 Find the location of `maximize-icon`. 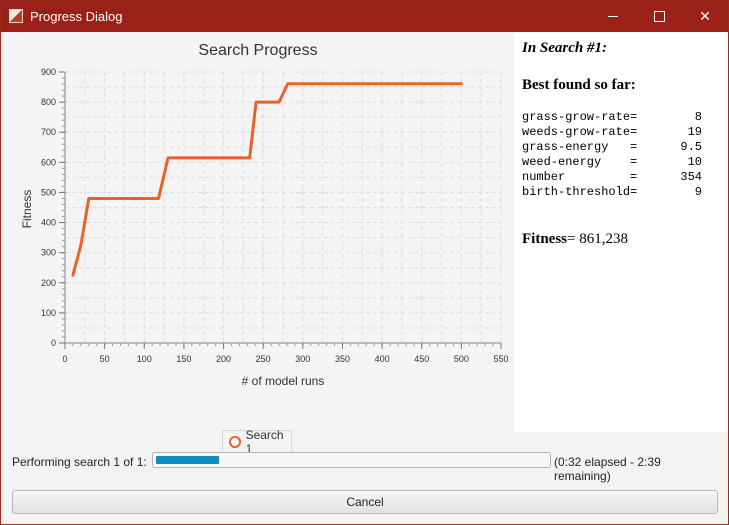

maximize-icon is located at coordinates (659, 16).